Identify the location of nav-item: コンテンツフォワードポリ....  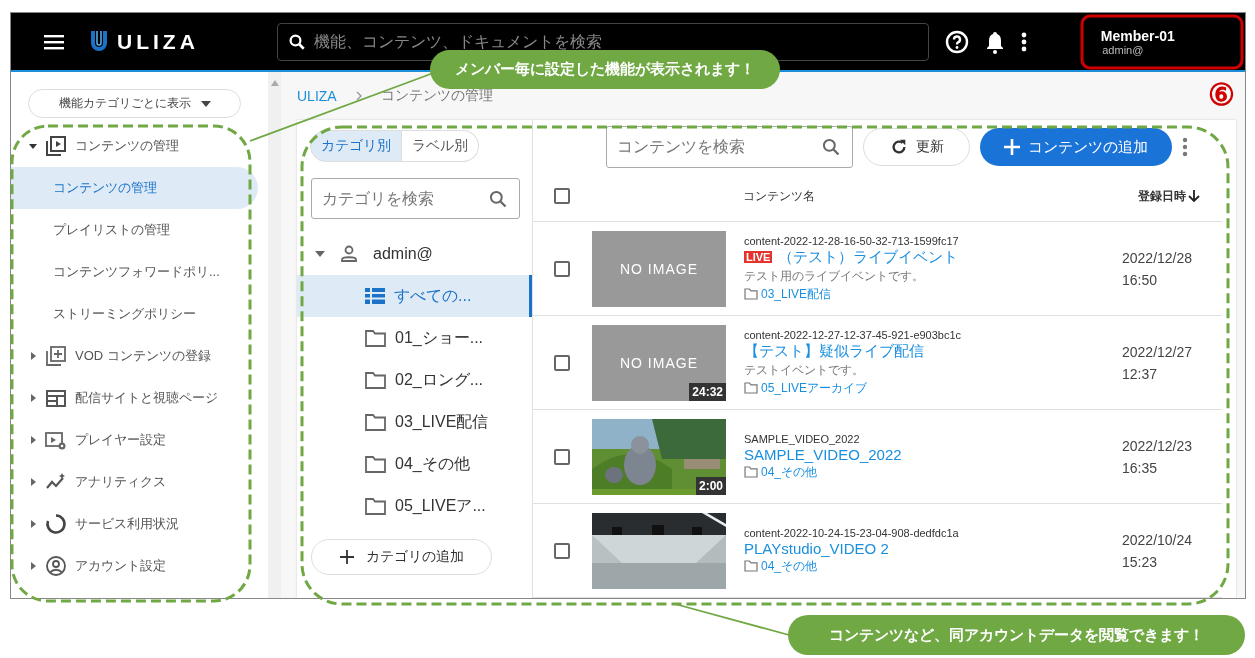
(134, 272).